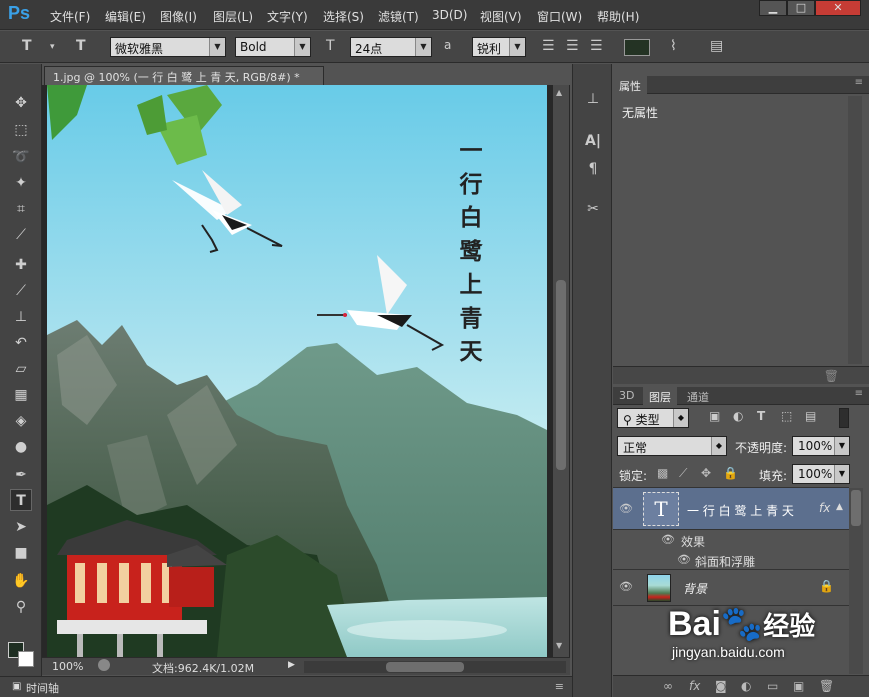 This screenshot has width=869, height=697. Describe the element at coordinates (501, 16) in the screenshot. I see `menu-view: 视图(V)` at that location.